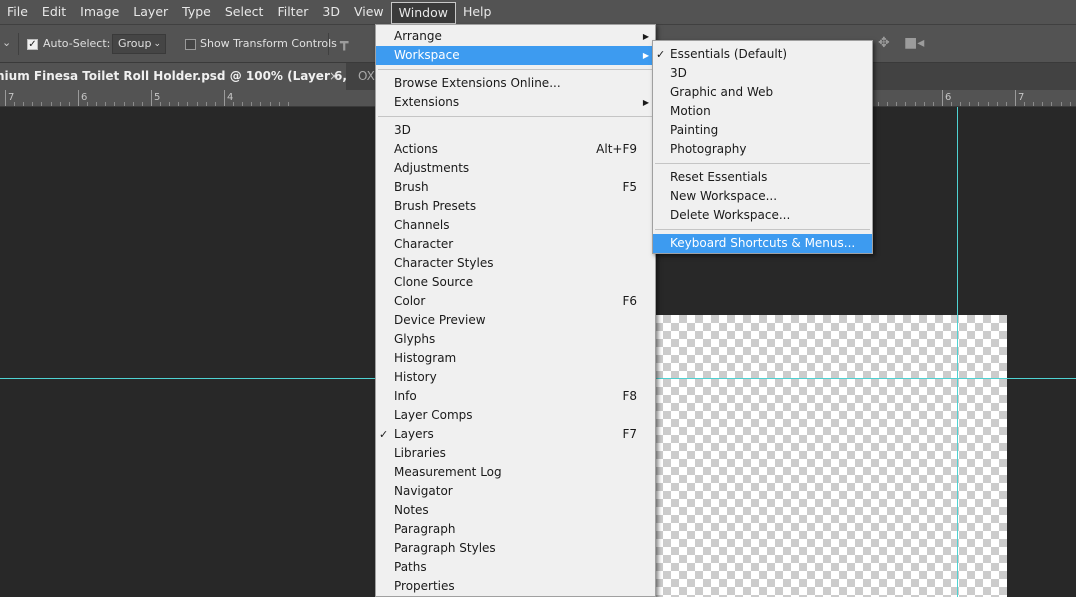  Describe the element at coordinates (515, 282) in the screenshot. I see `menu-item-clone-source: Clone Source` at that location.